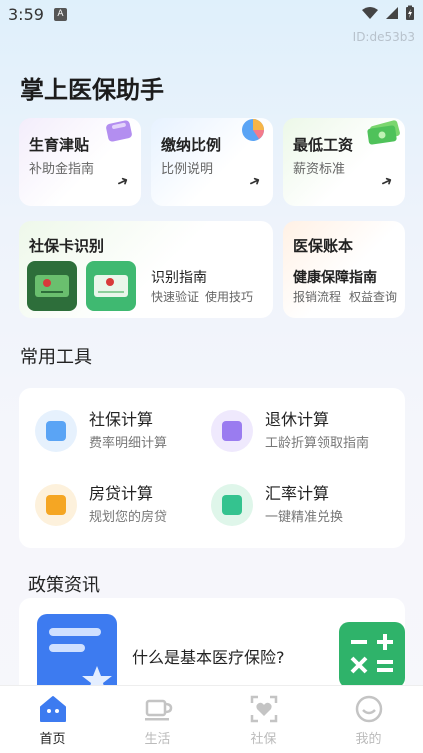 This screenshot has width=423, height=753. I want to click on minimum-wage-card: 最低工资 薪资标准 ➜, so click(344, 162).